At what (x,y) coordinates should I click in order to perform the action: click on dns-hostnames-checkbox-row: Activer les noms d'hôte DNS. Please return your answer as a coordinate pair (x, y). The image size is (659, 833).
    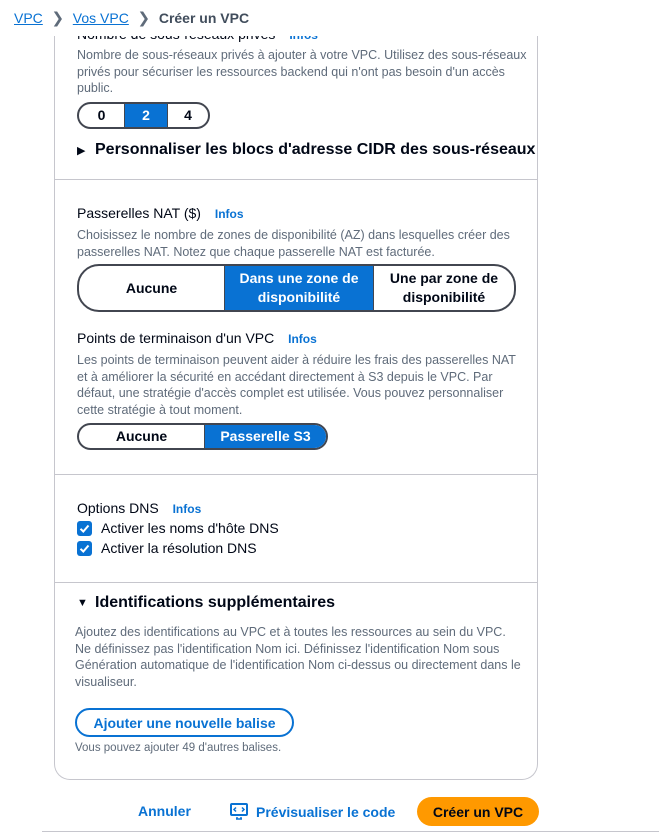
    Looking at the image, I should click on (178, 528).